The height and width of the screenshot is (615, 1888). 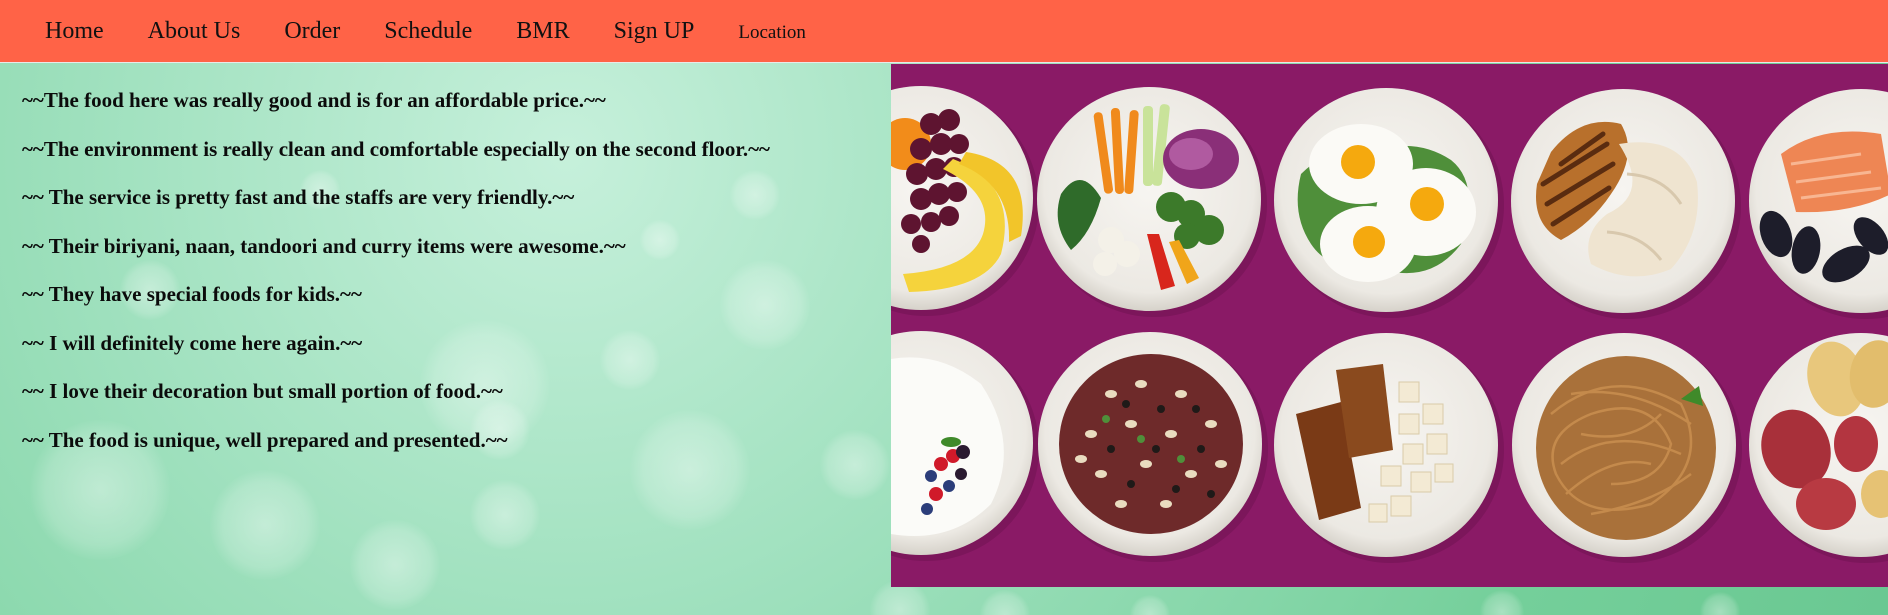 What do you see at coordinates (192, 342) in the screenshot?
I see `review-item: ~~ I will definitely come here again.~~` at bounding box center [192, 342].